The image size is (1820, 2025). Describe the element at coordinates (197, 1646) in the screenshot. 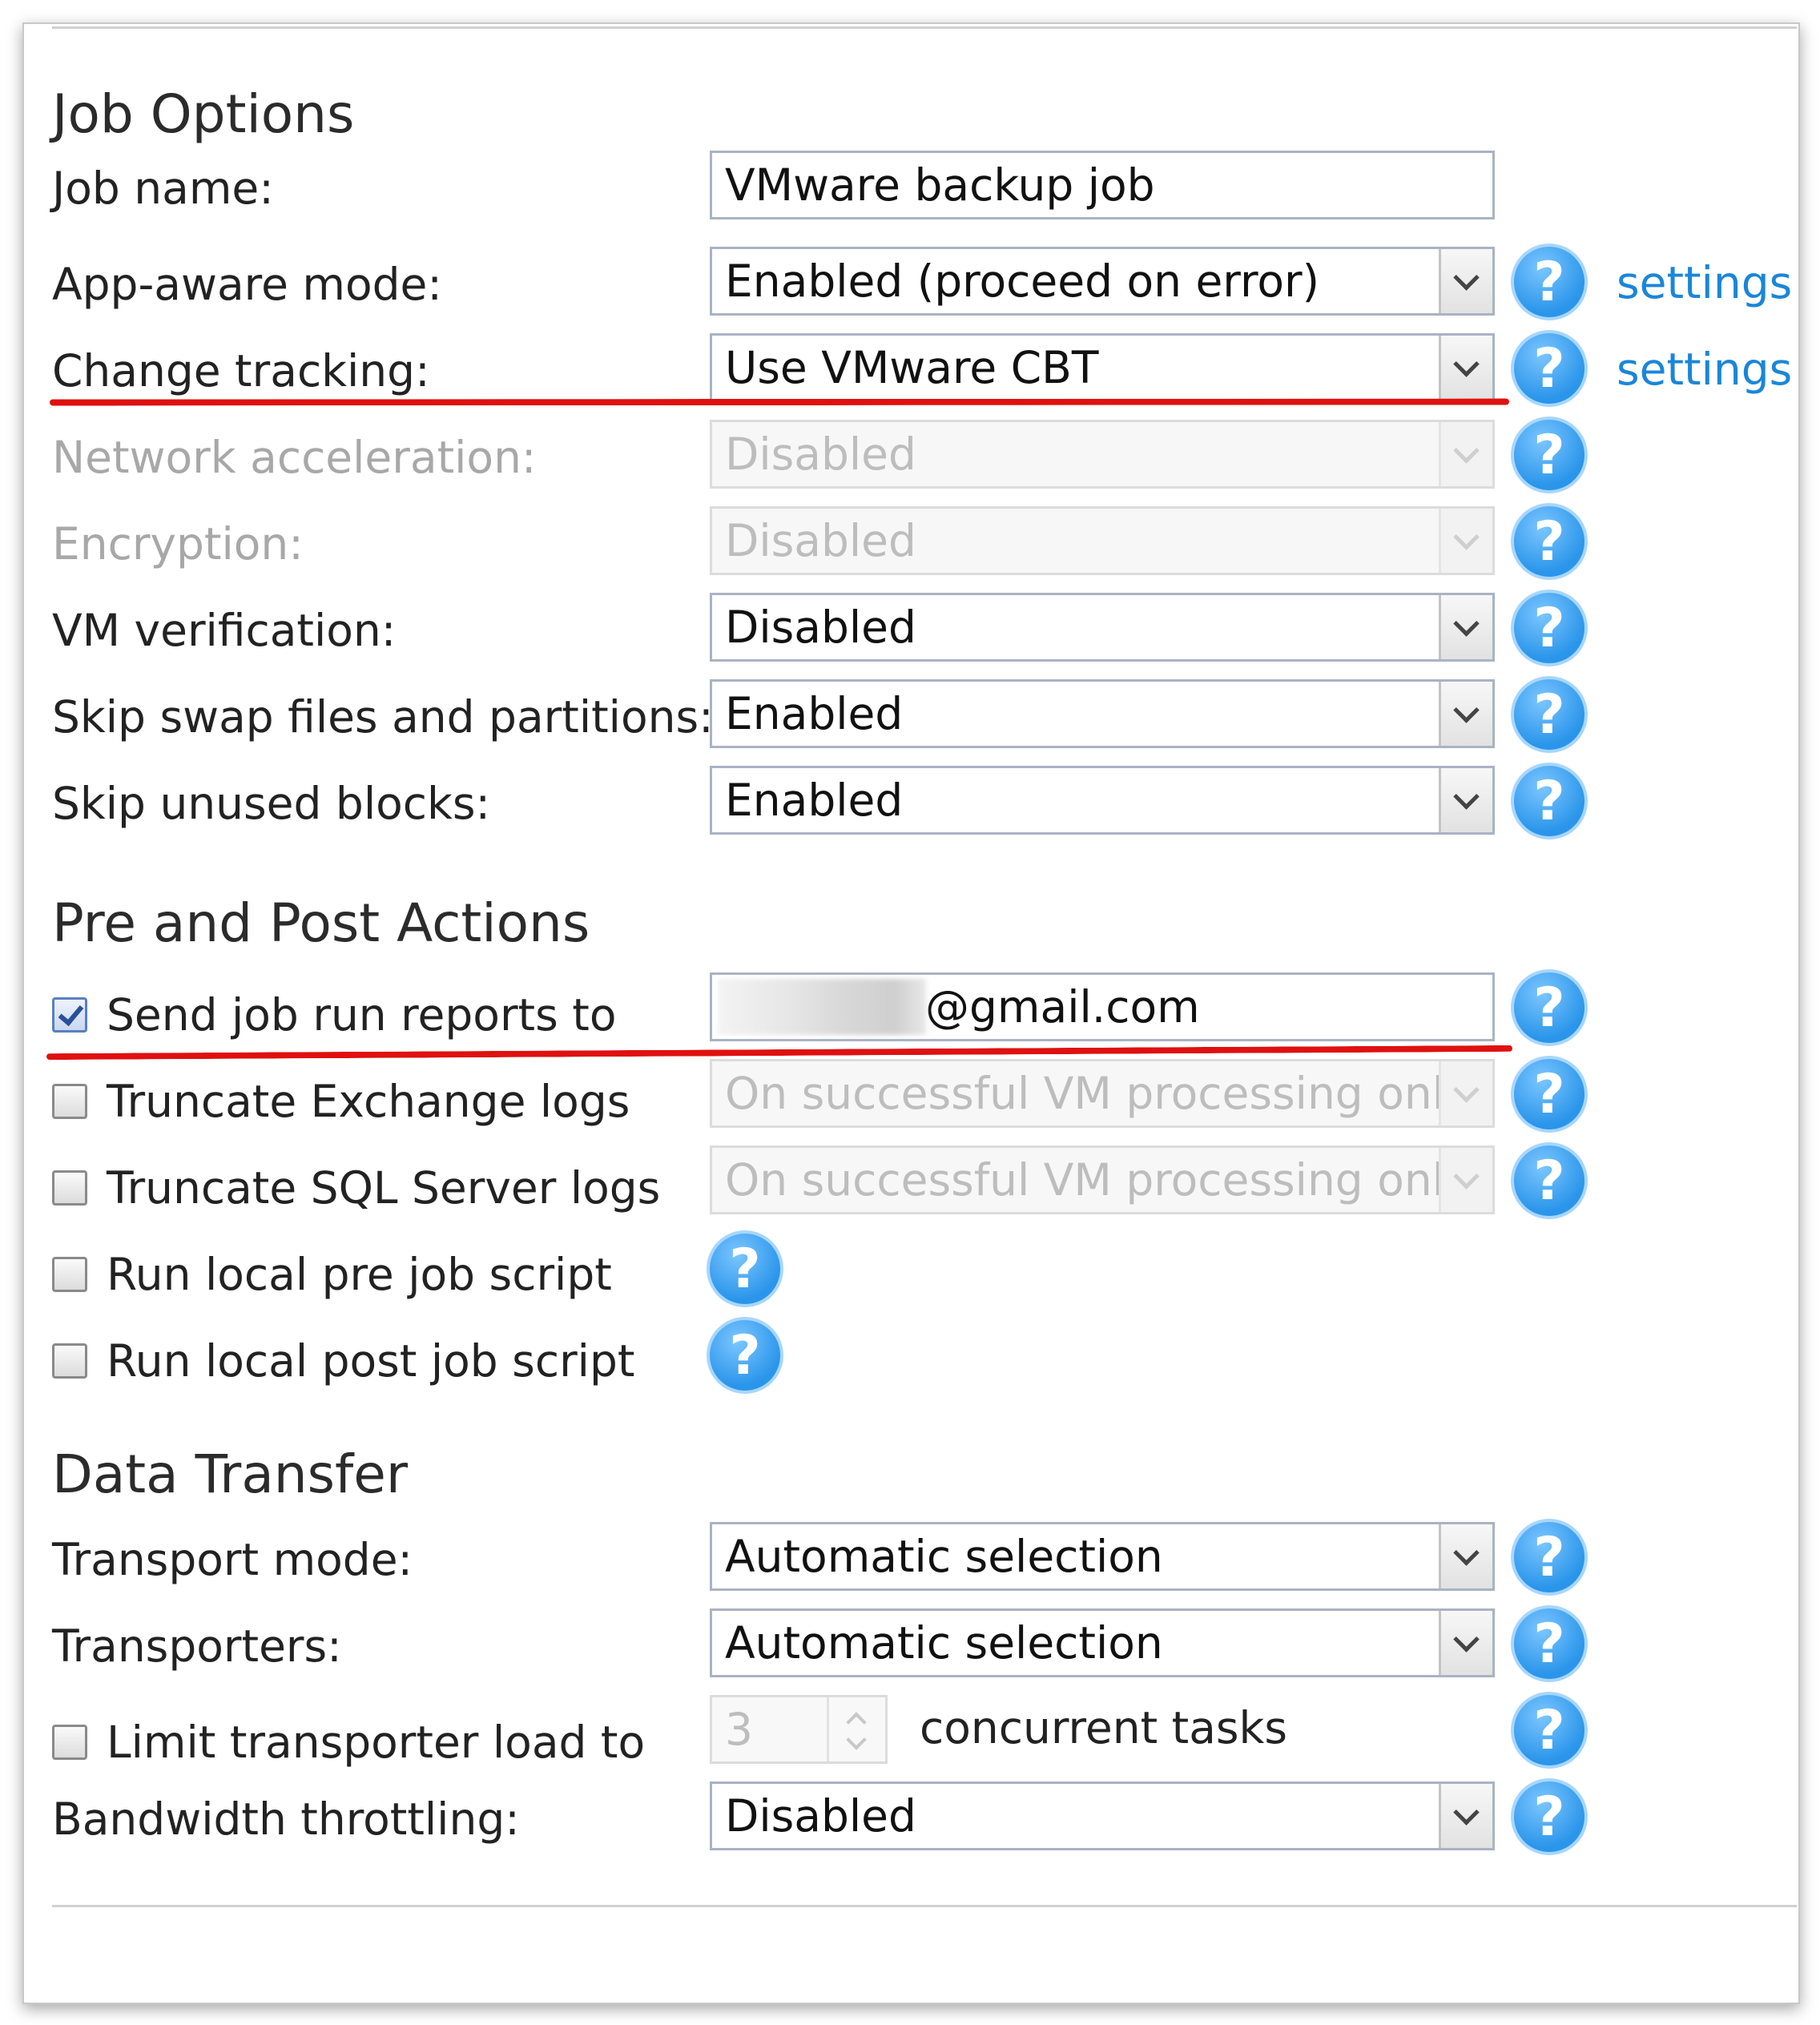

I see `transporters-label: Transporters:` at that location.